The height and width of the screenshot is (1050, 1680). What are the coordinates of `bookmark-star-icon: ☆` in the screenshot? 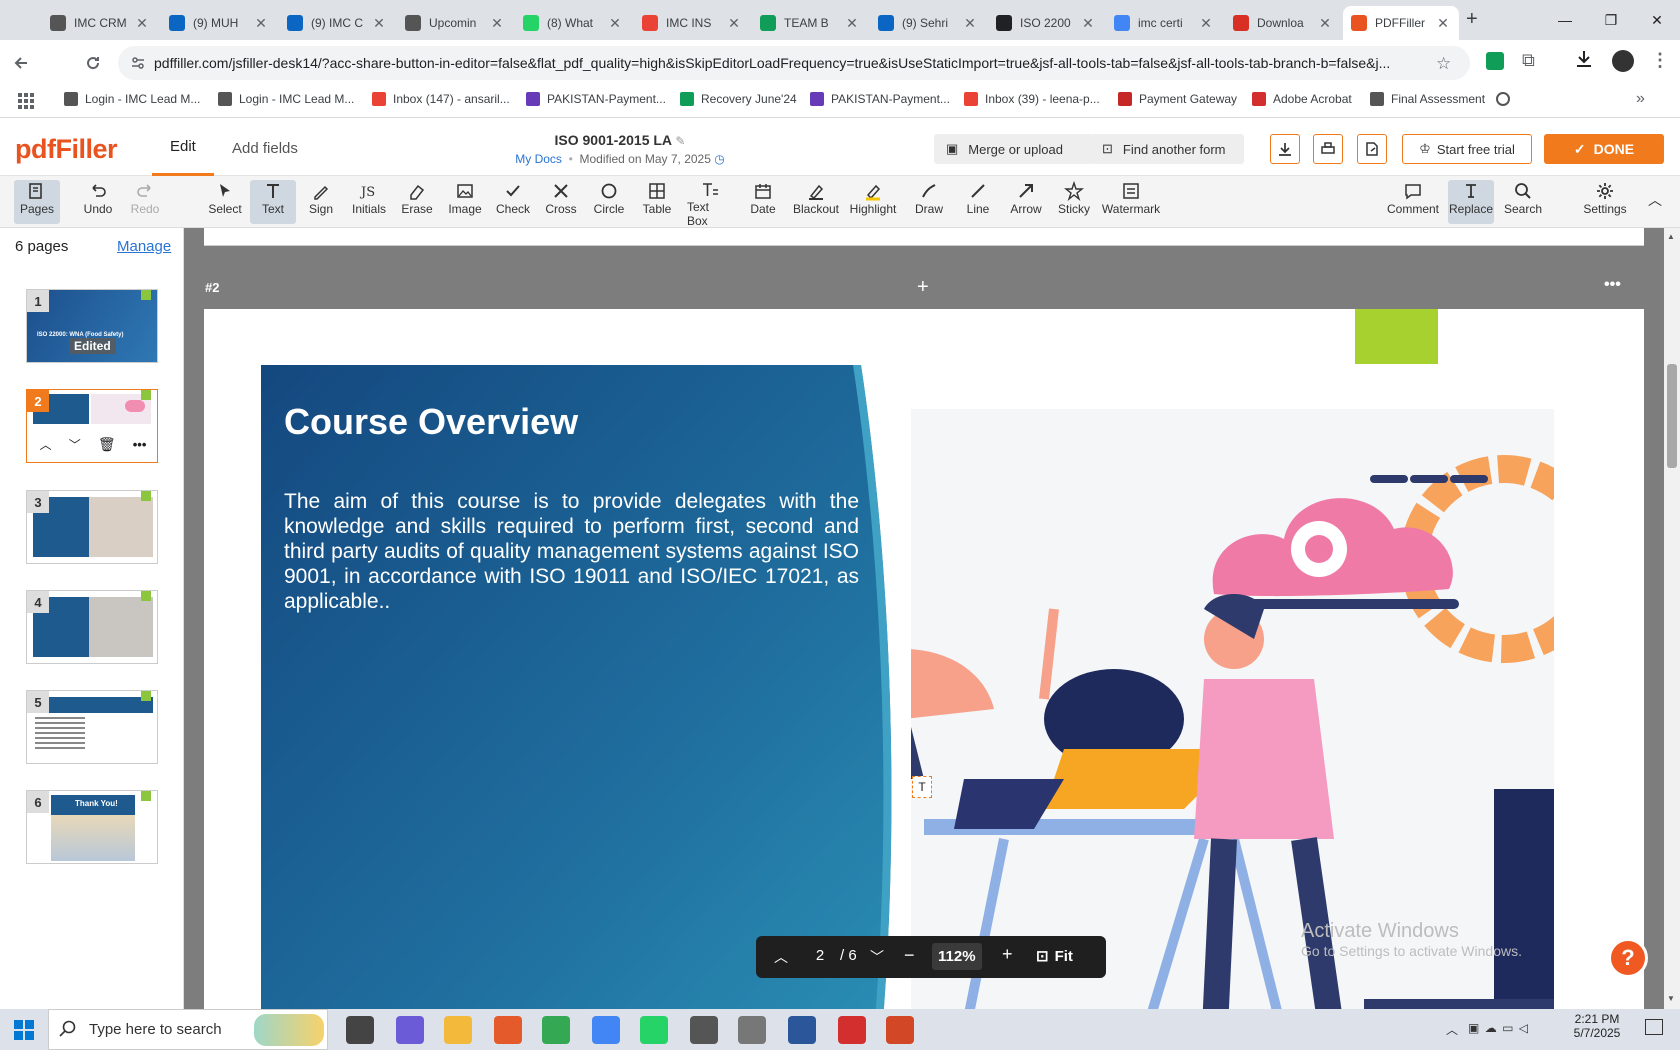 It's located at (1443, 64).